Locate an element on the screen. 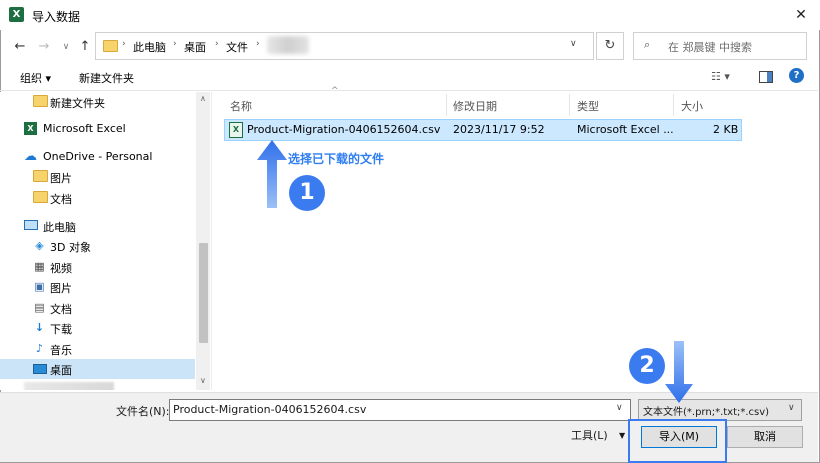 This screenshot has height=463, width=820. sidebar-item-label: OneDrive - Personal is located at coordinates (98, 156).